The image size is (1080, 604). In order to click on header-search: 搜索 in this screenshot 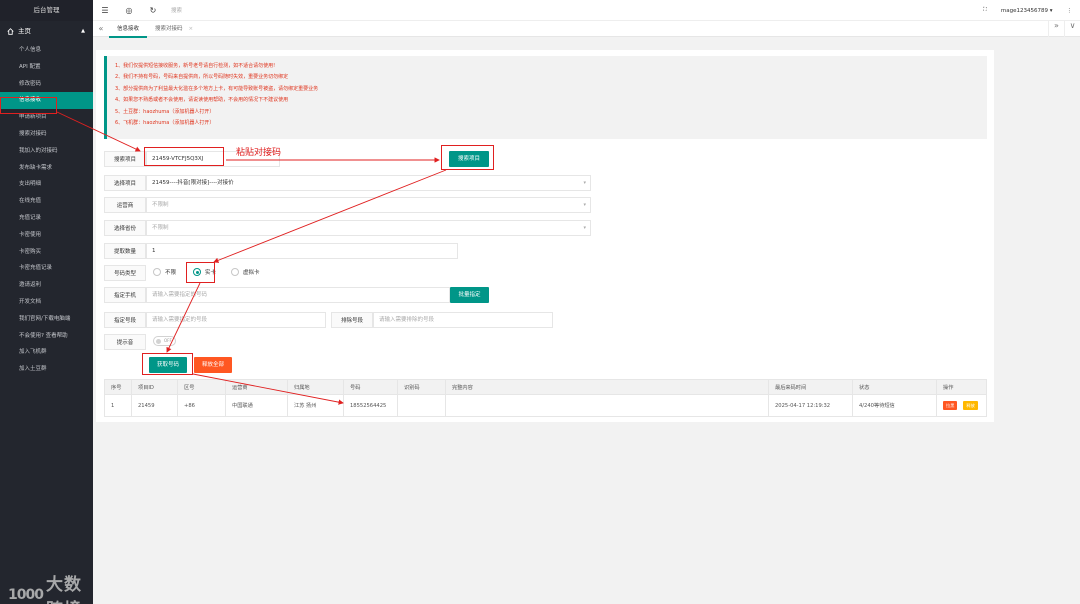, I will do `click(176, 10)`.